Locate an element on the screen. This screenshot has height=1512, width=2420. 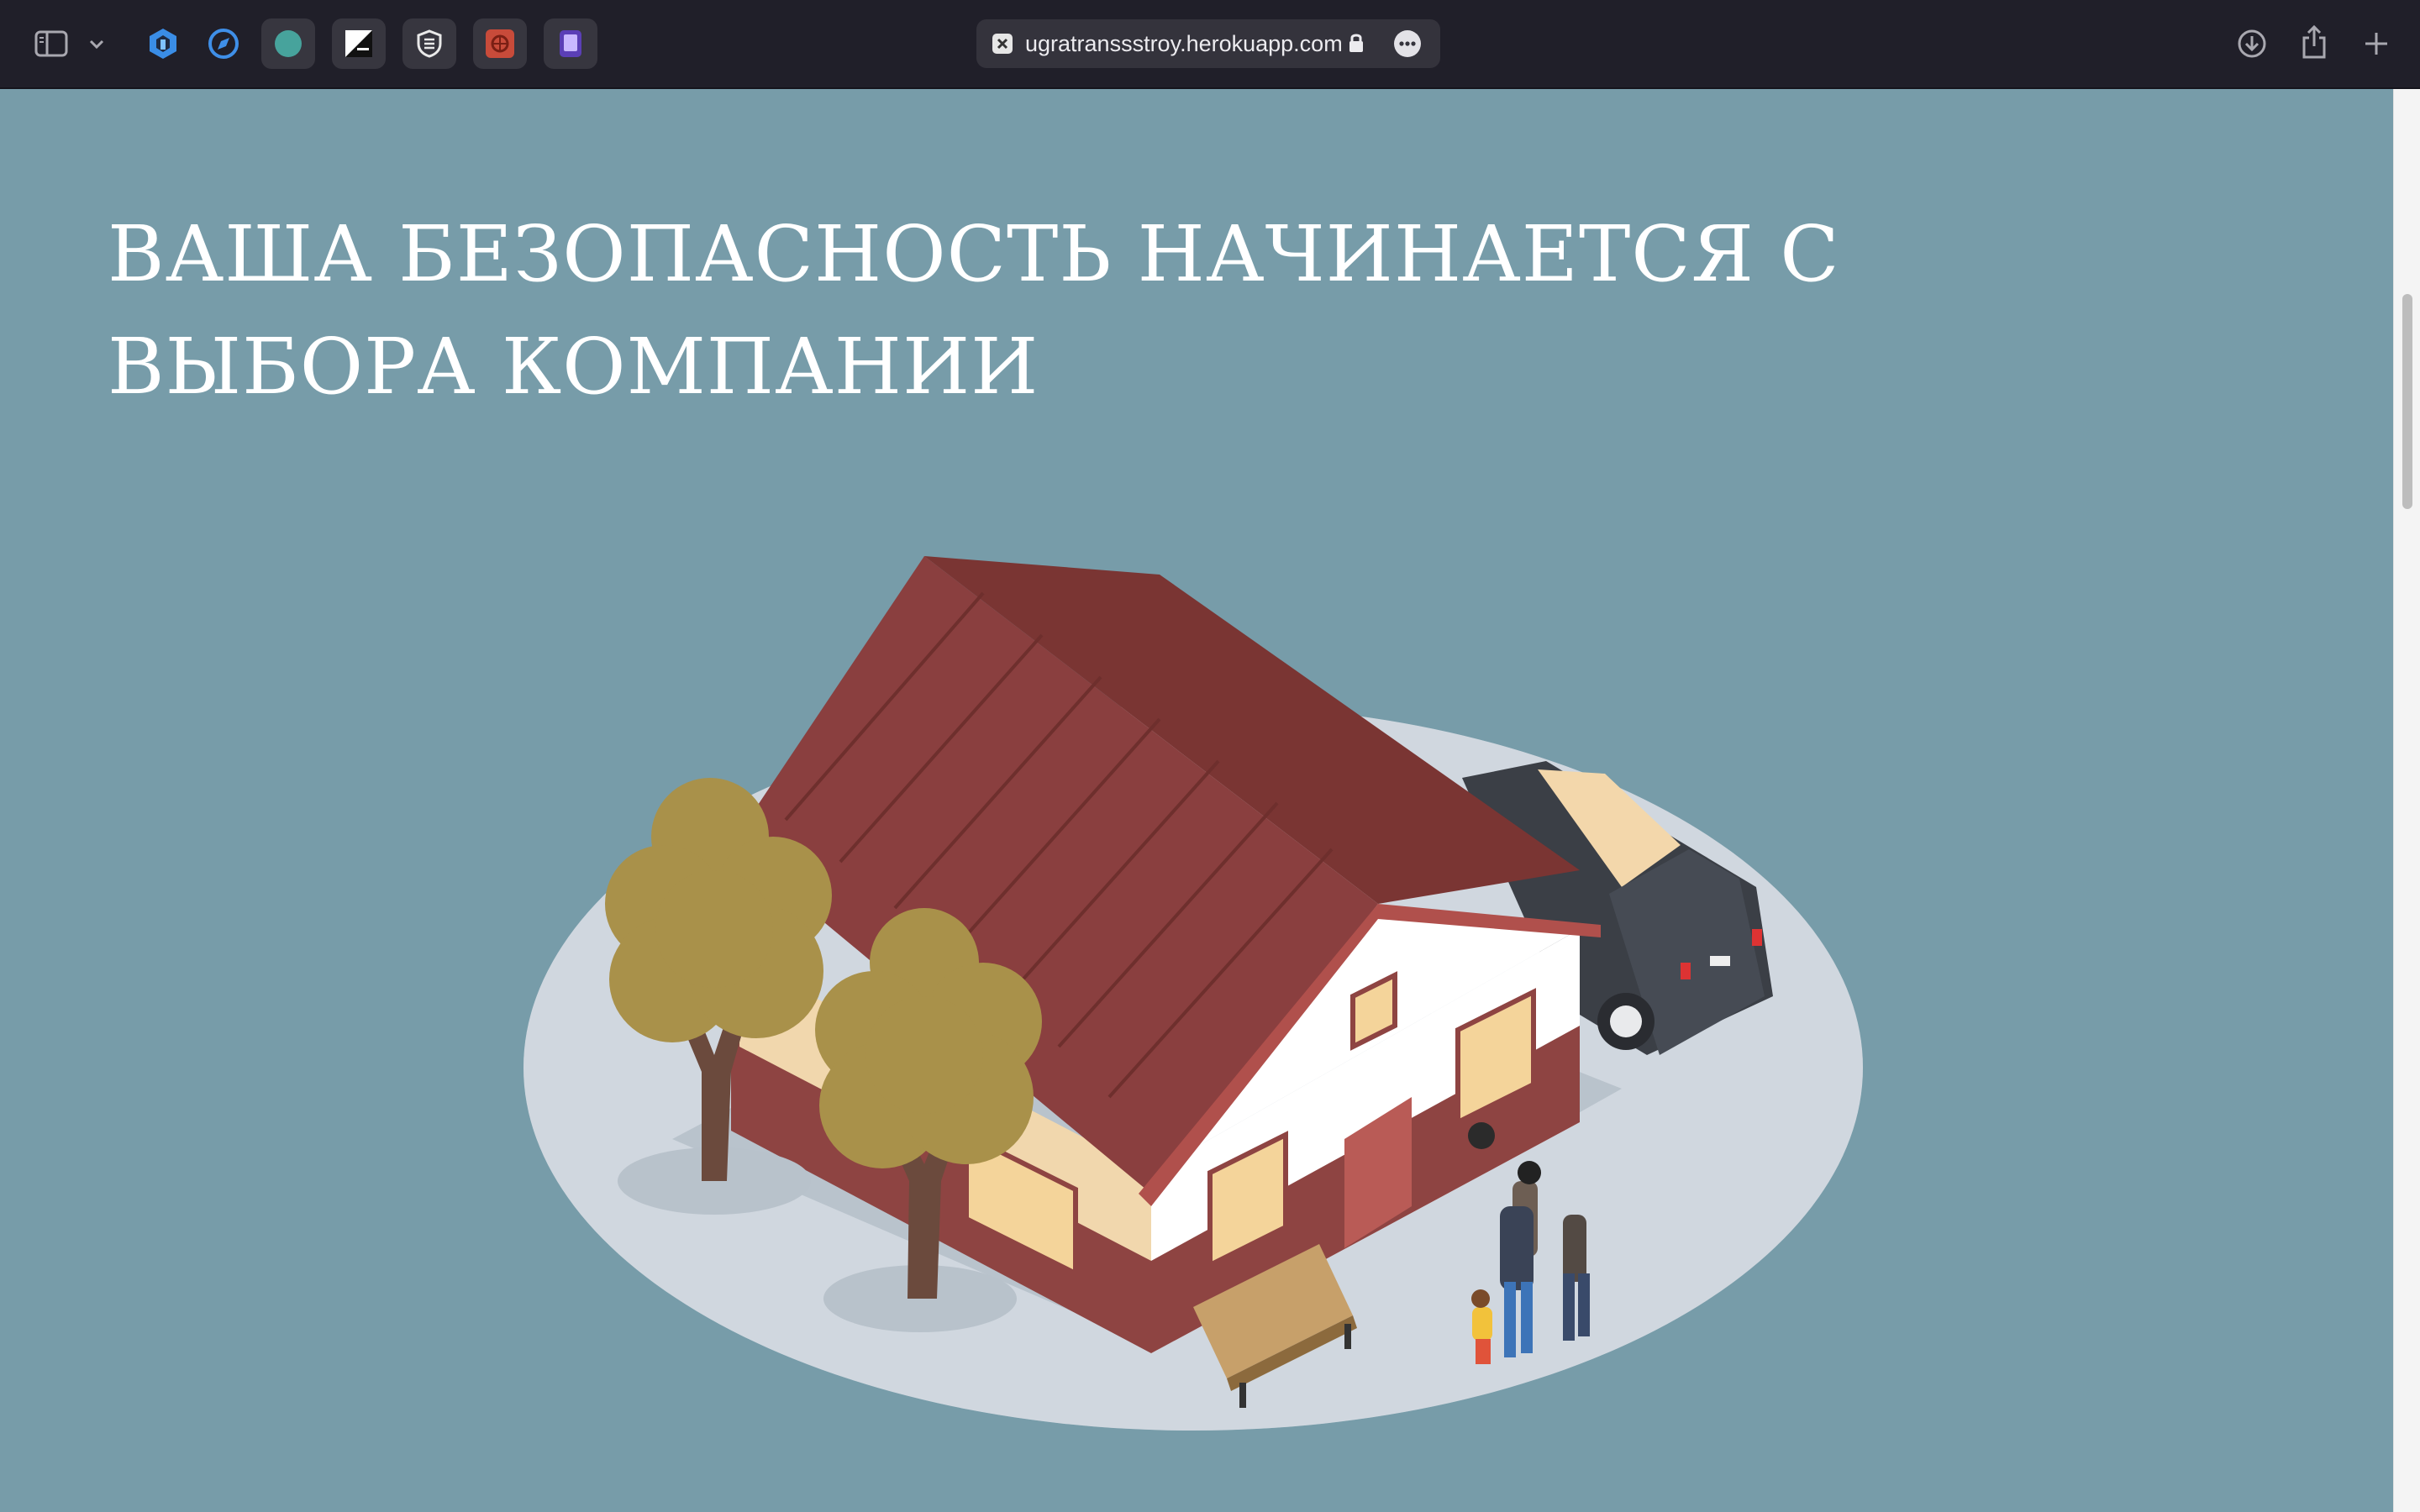
sidebar-icon is located at coordinates (51, 43).